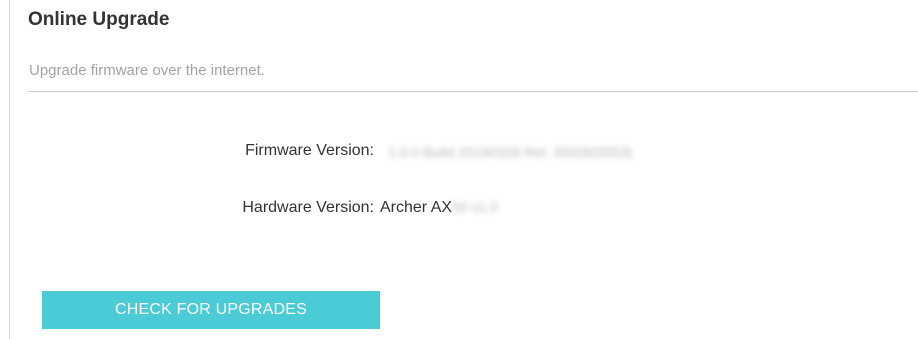  What do you see at coordinates (416, 207) in the screenshot?
I see `hardware-model-prefix: Archer AX` at bounding box center [416, 207].